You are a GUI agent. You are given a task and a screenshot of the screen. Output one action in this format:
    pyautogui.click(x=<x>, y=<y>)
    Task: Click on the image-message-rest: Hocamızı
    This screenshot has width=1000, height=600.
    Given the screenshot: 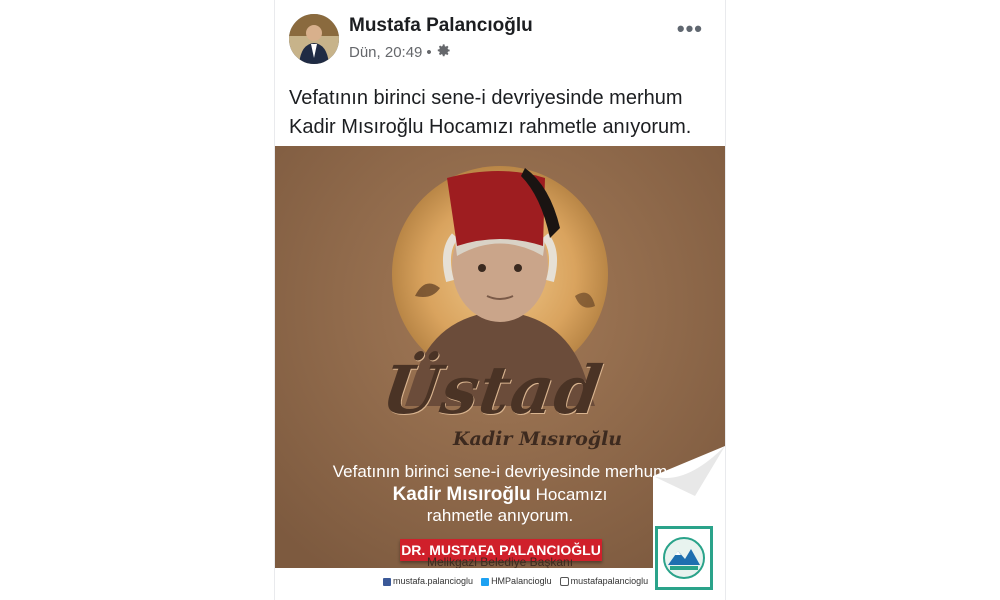 What is the action you would take?
    pyautogui.click(x=569, y=494)
    